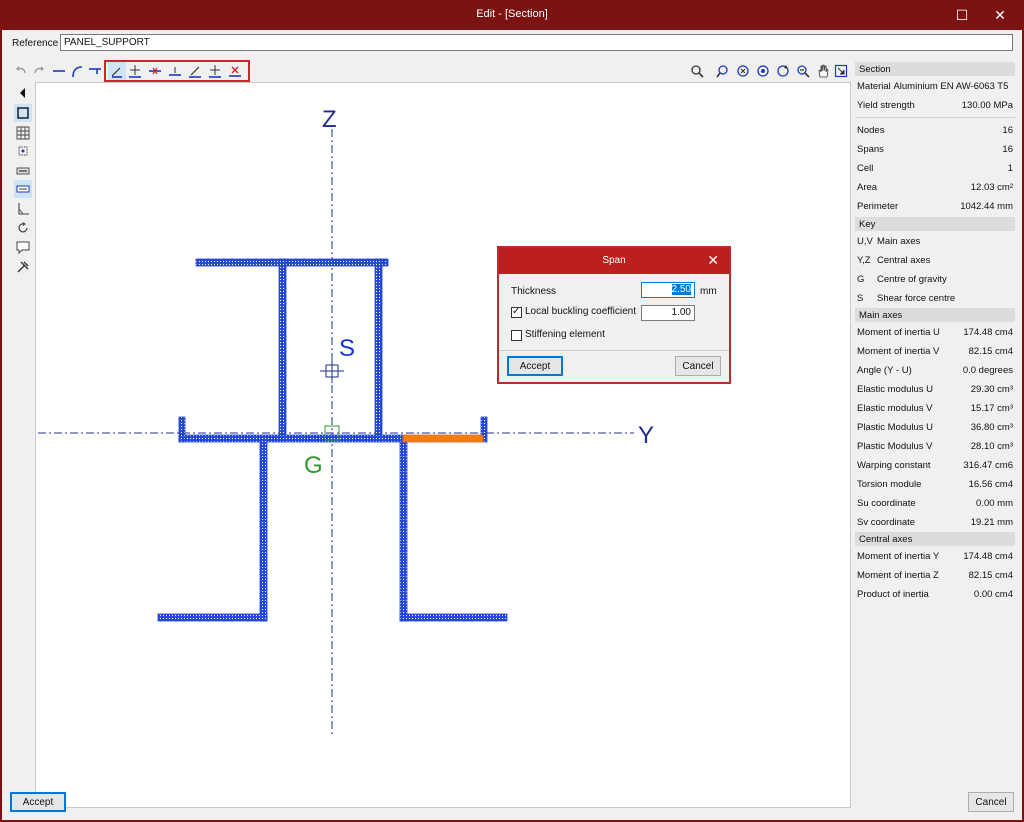 Image resolution: width=1024 pixels, height=822 pixels. Describe the element at coordinates (614, 350) in the screenshot. I see `dialog-separator` at that location.